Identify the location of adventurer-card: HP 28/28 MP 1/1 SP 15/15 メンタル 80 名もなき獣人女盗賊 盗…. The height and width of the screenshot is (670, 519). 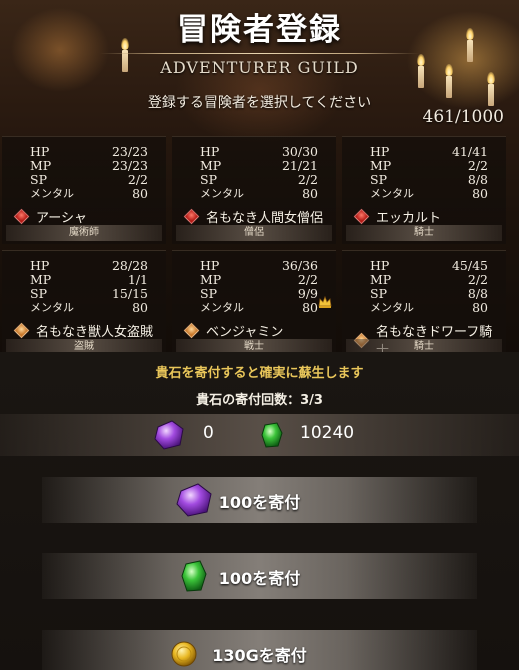
(84, 304).